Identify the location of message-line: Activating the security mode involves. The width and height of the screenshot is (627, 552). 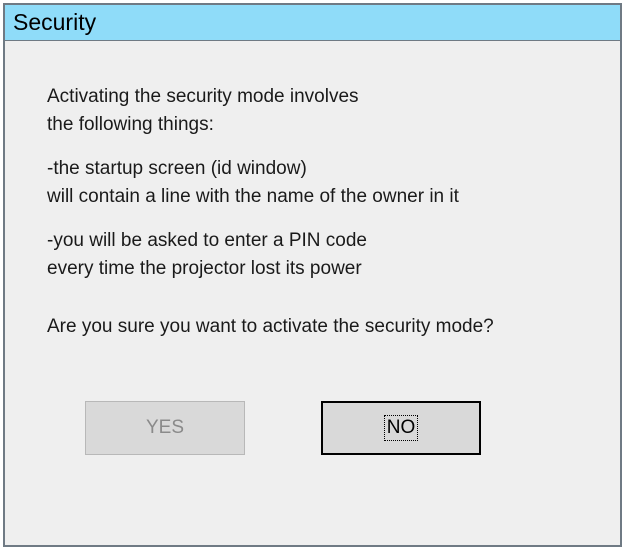
(203, 96).